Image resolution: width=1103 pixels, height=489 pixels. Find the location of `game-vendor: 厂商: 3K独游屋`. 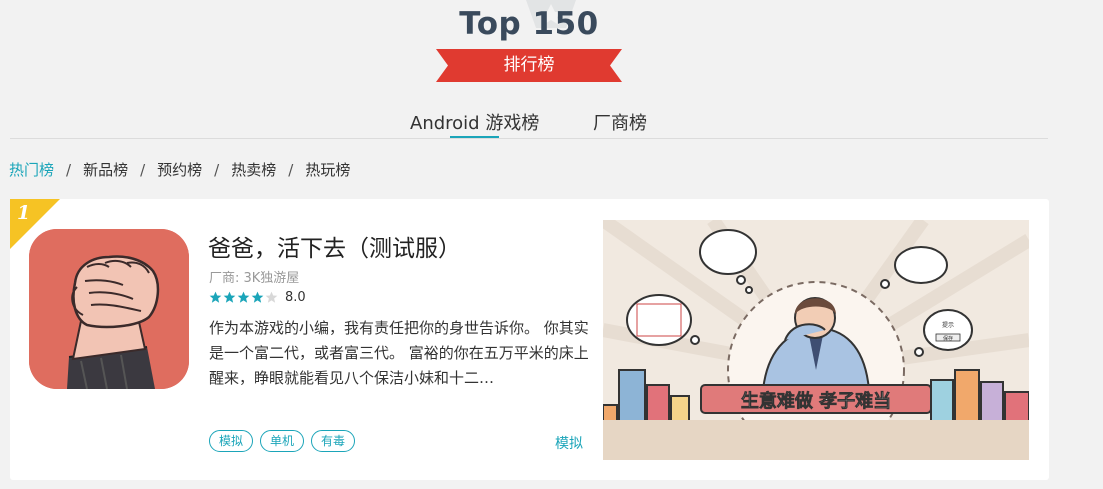

game-vendor: 厂商: 3K独游屋 is located at coordinates (254, 278).